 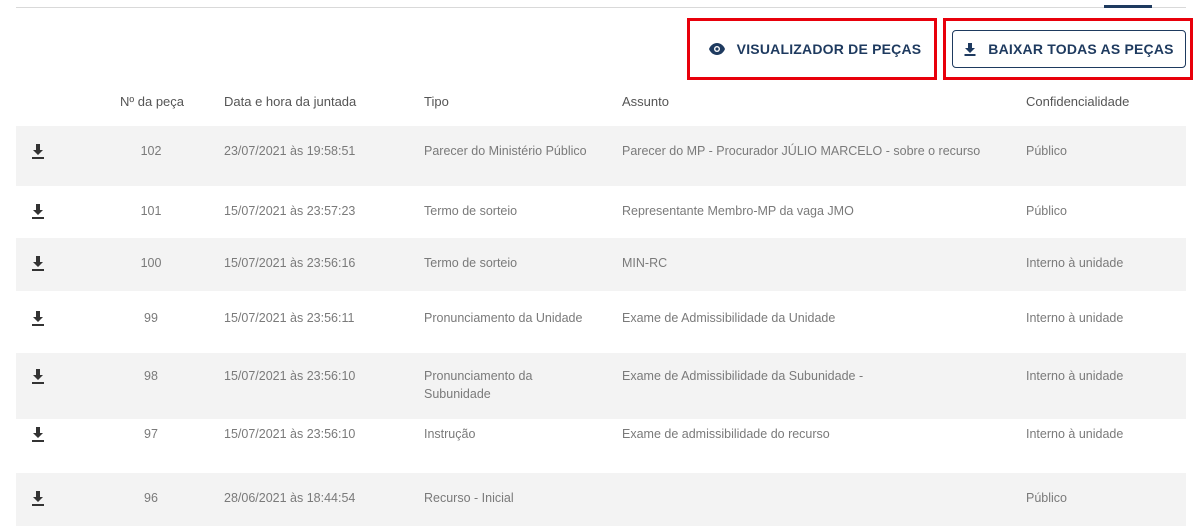 I want to click on cell-num: 101, so click(x=151, y=211).